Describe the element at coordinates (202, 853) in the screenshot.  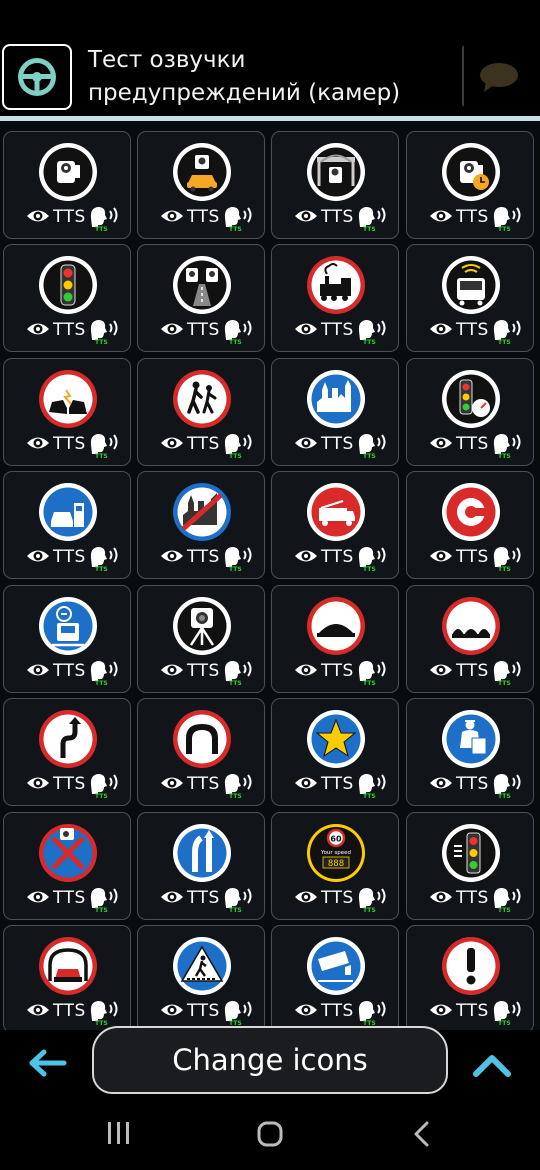
I see `road-merge-icon` at that location.